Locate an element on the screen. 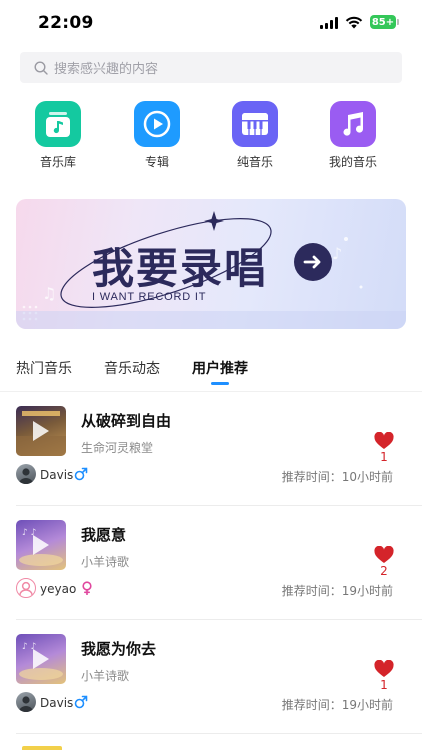 Image resolution: width=422 pixels, height=750 pixels. search-input: 搜索感兴趣的内容 is located at coordinates (211, 67).